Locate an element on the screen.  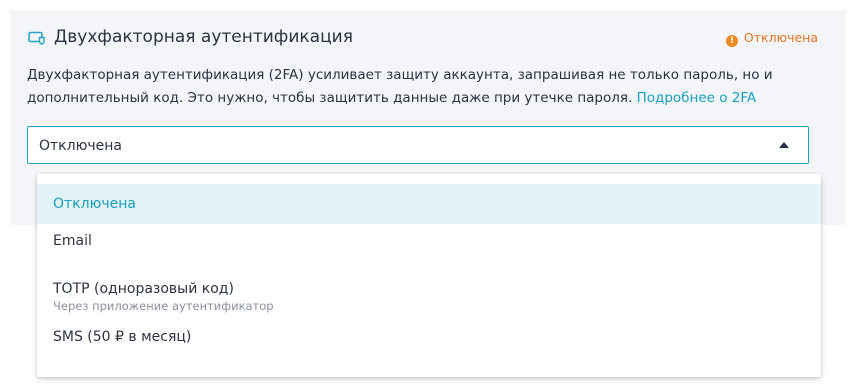
learn-more-link: Подробнее о 2FA is located at coordinates (697, 98).